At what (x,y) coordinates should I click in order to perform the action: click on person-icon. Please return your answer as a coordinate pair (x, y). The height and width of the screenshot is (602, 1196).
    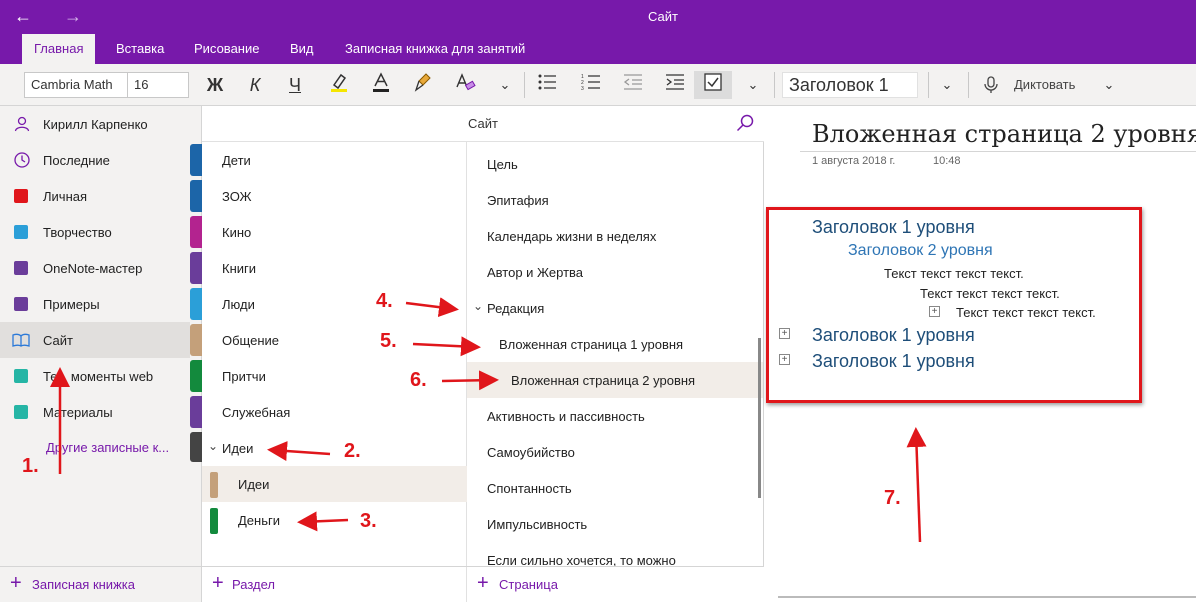
    Looking at the image, I should click on (22, 124).